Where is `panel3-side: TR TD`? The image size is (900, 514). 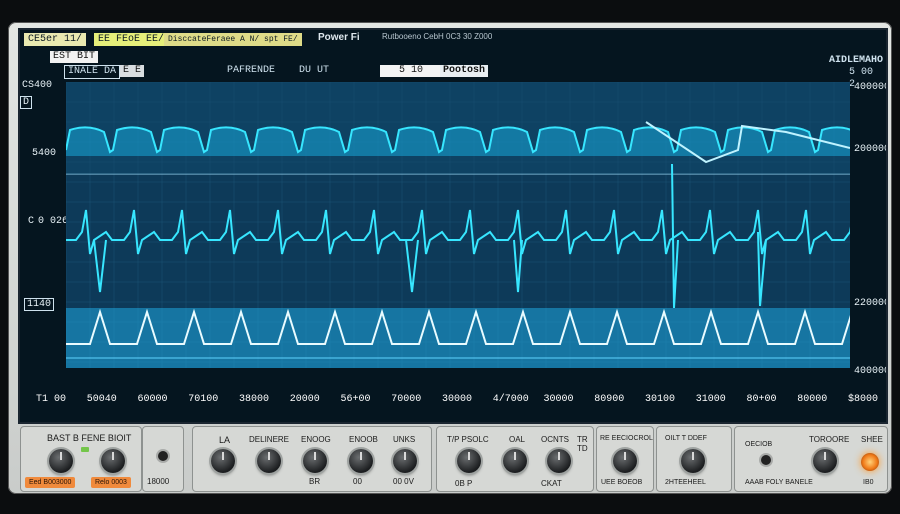 panel3-side: TR TD is located at coordinates (582, 444).